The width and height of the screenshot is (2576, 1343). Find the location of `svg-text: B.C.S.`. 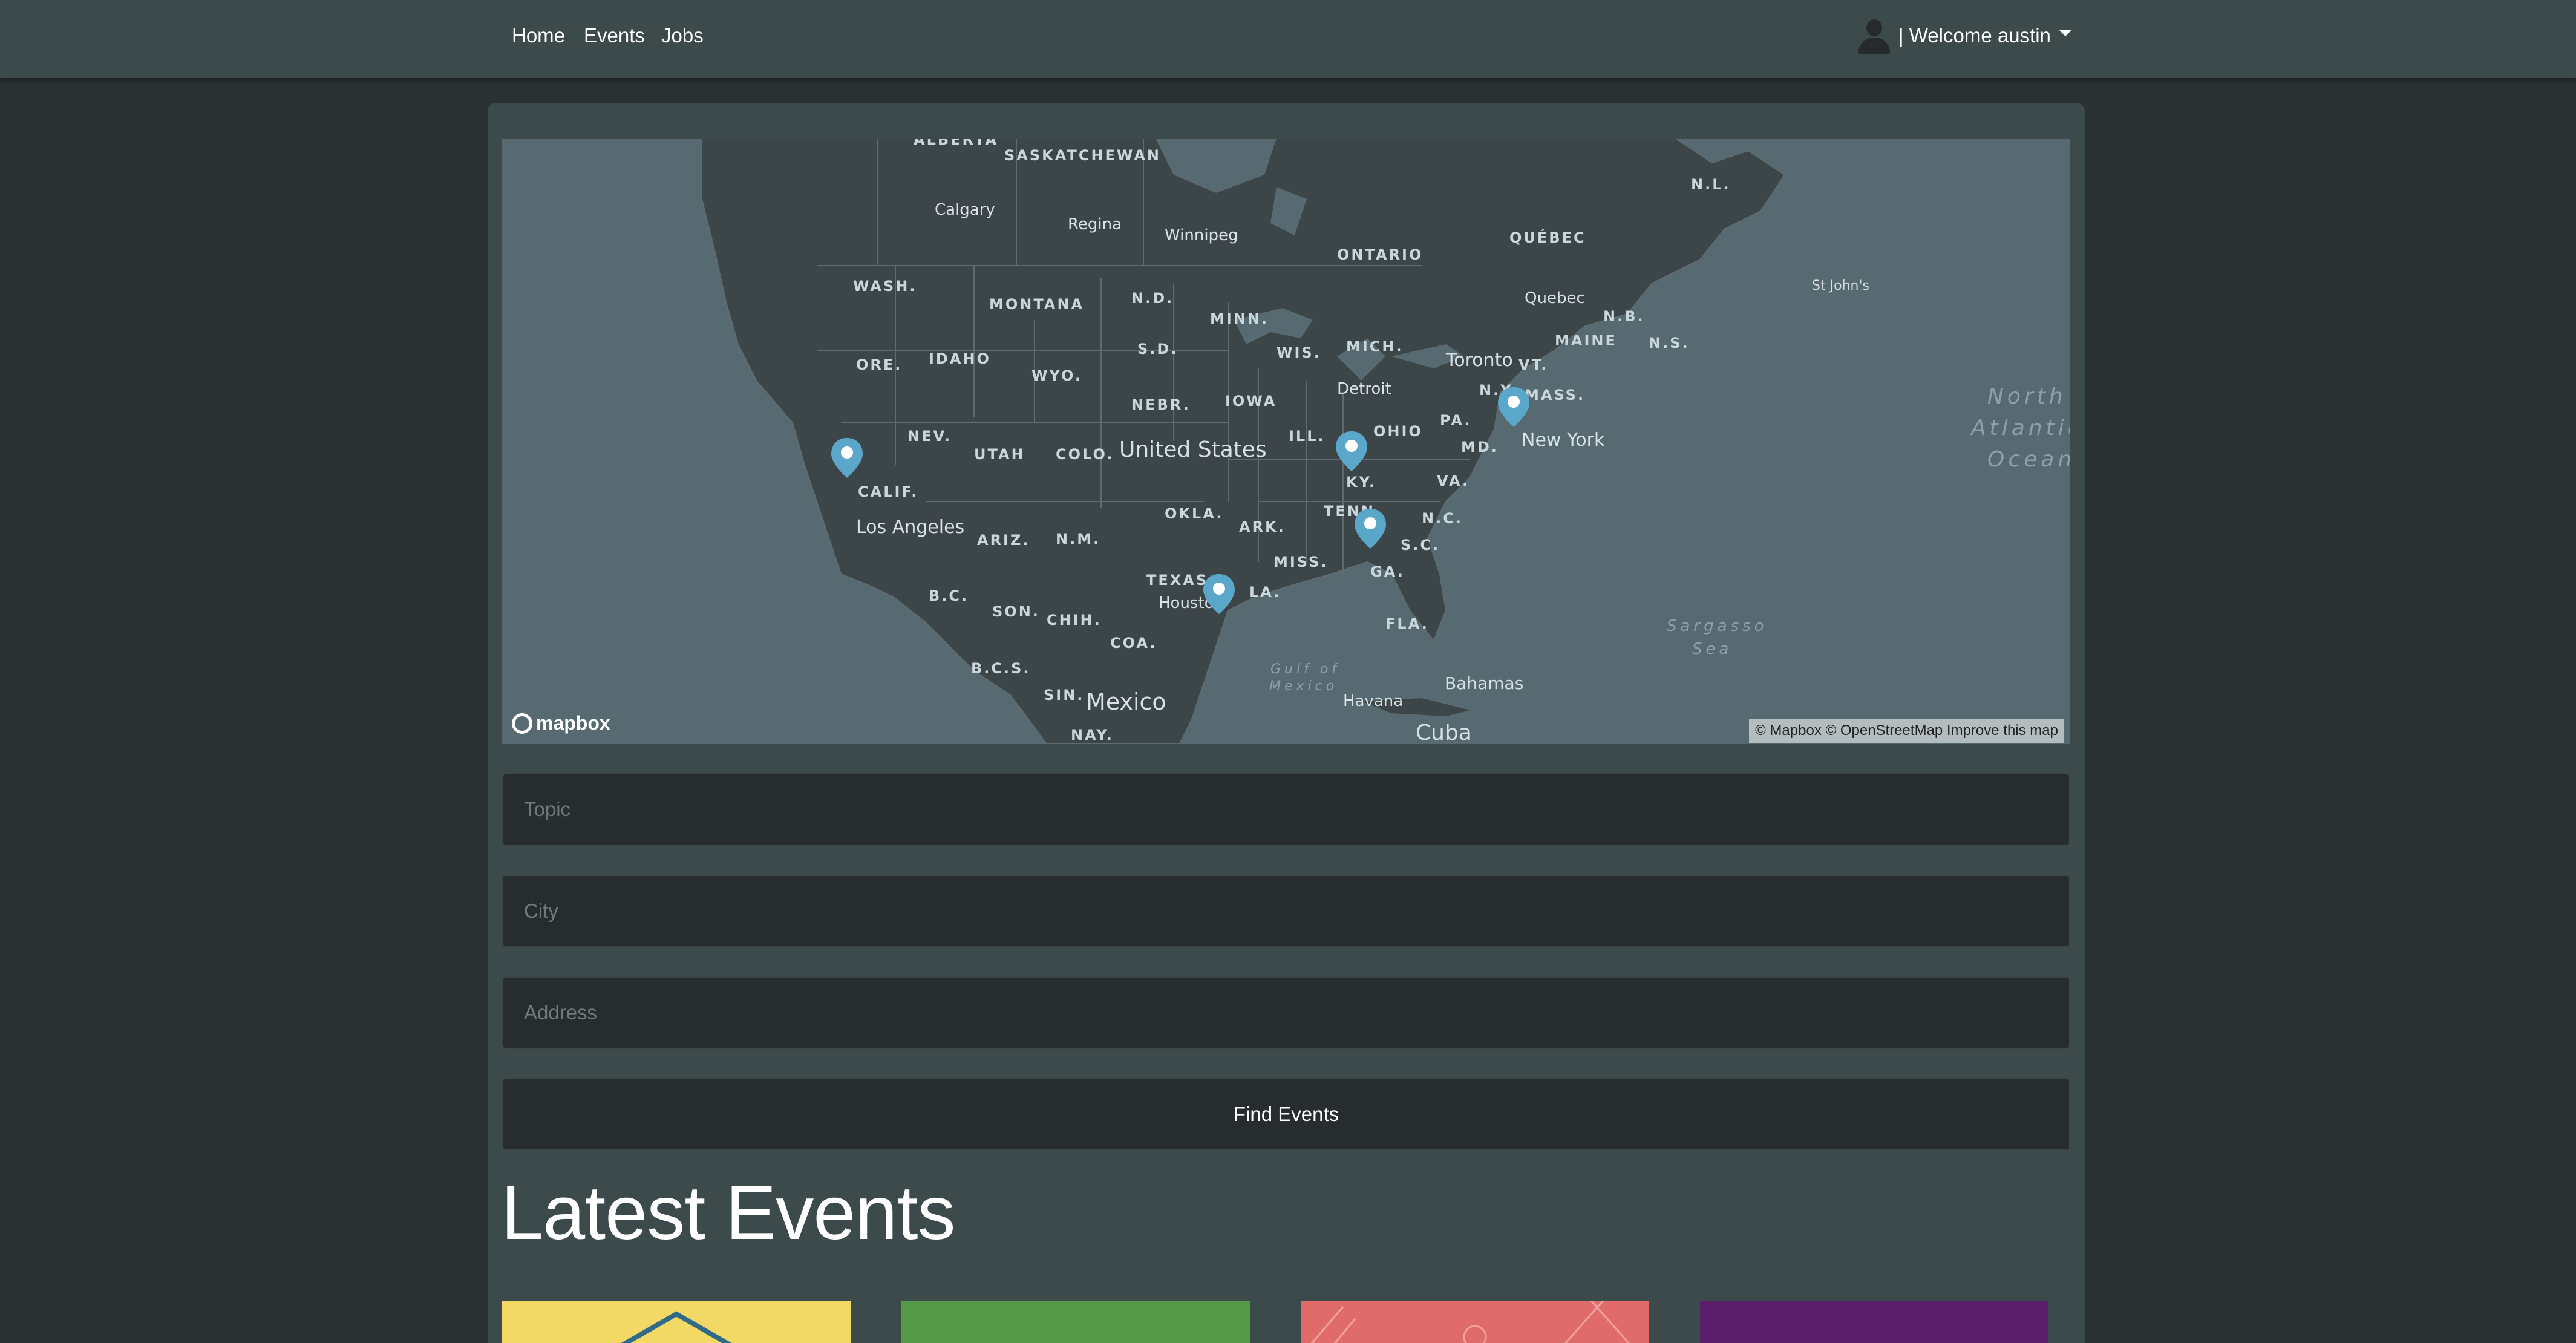

svg-text: B.C.S. is located at coordinates (1001, 668).